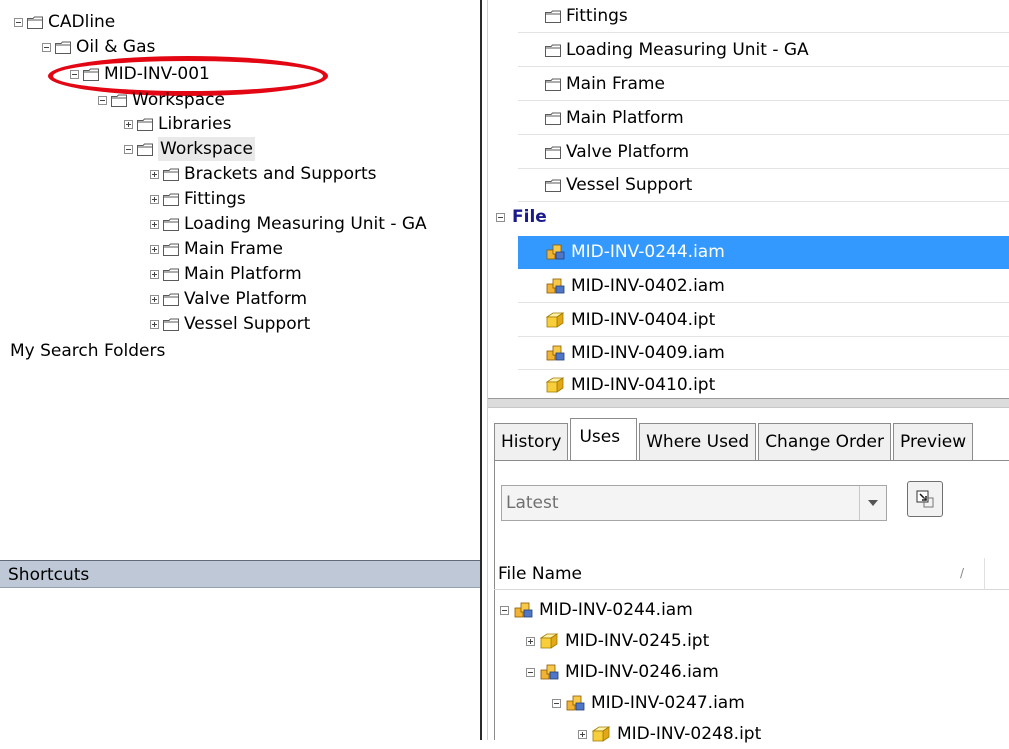  I want to click on item-label: Main Platform, so click(625, 118).